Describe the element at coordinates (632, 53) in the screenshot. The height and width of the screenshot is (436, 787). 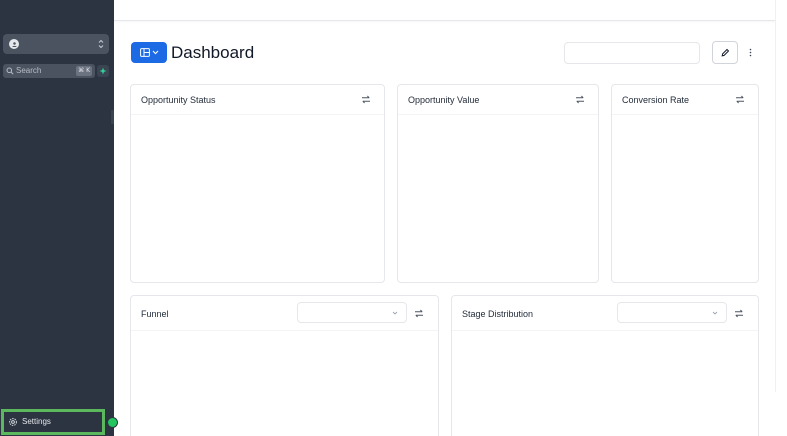
I see `date-filter-input` at that location.